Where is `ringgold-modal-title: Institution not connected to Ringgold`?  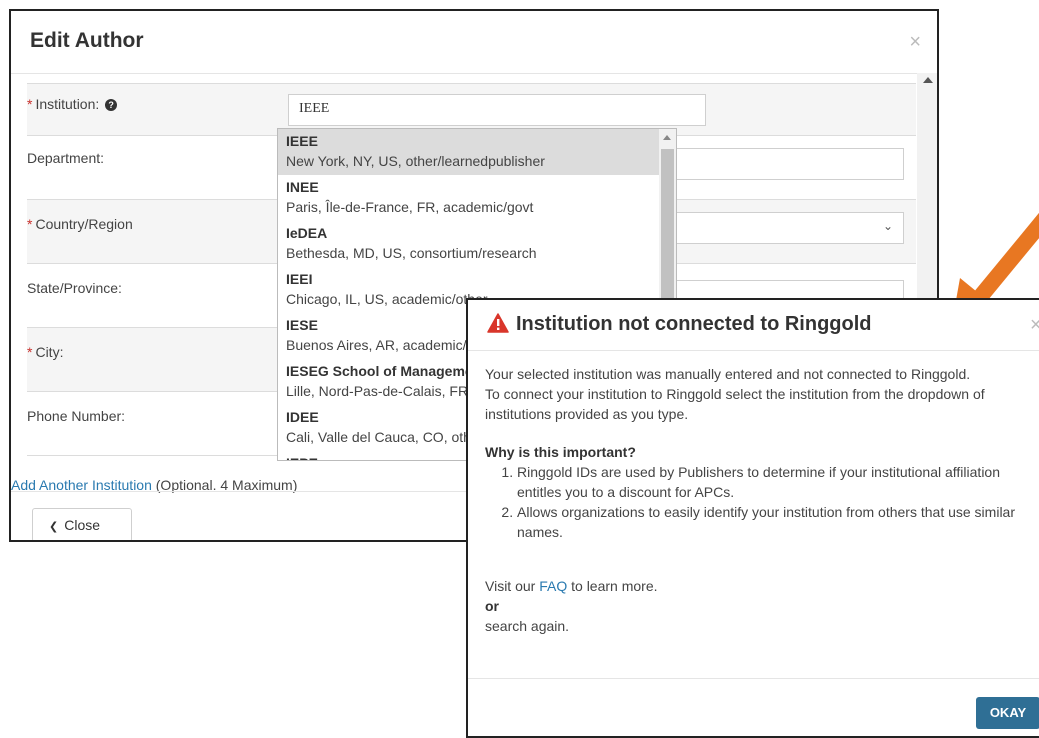
ringgold-modal-title: Institution not connected to Ringgold is located at coordinates (694, 324).